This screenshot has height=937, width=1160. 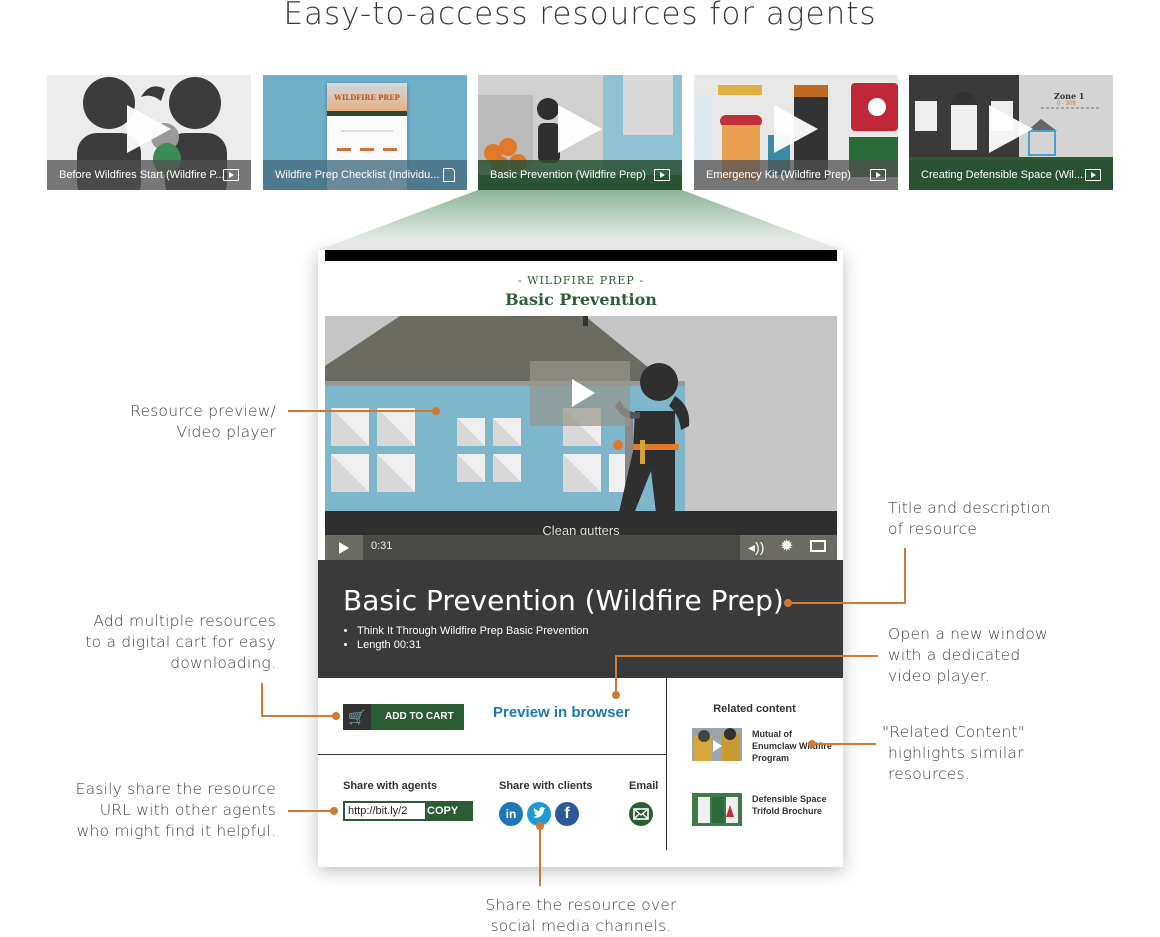 What do you see at coordinates (203, 421) in the screenshot?
I see `annotation-preview: Resource preview/Video player` at bounding box center [203, 421].